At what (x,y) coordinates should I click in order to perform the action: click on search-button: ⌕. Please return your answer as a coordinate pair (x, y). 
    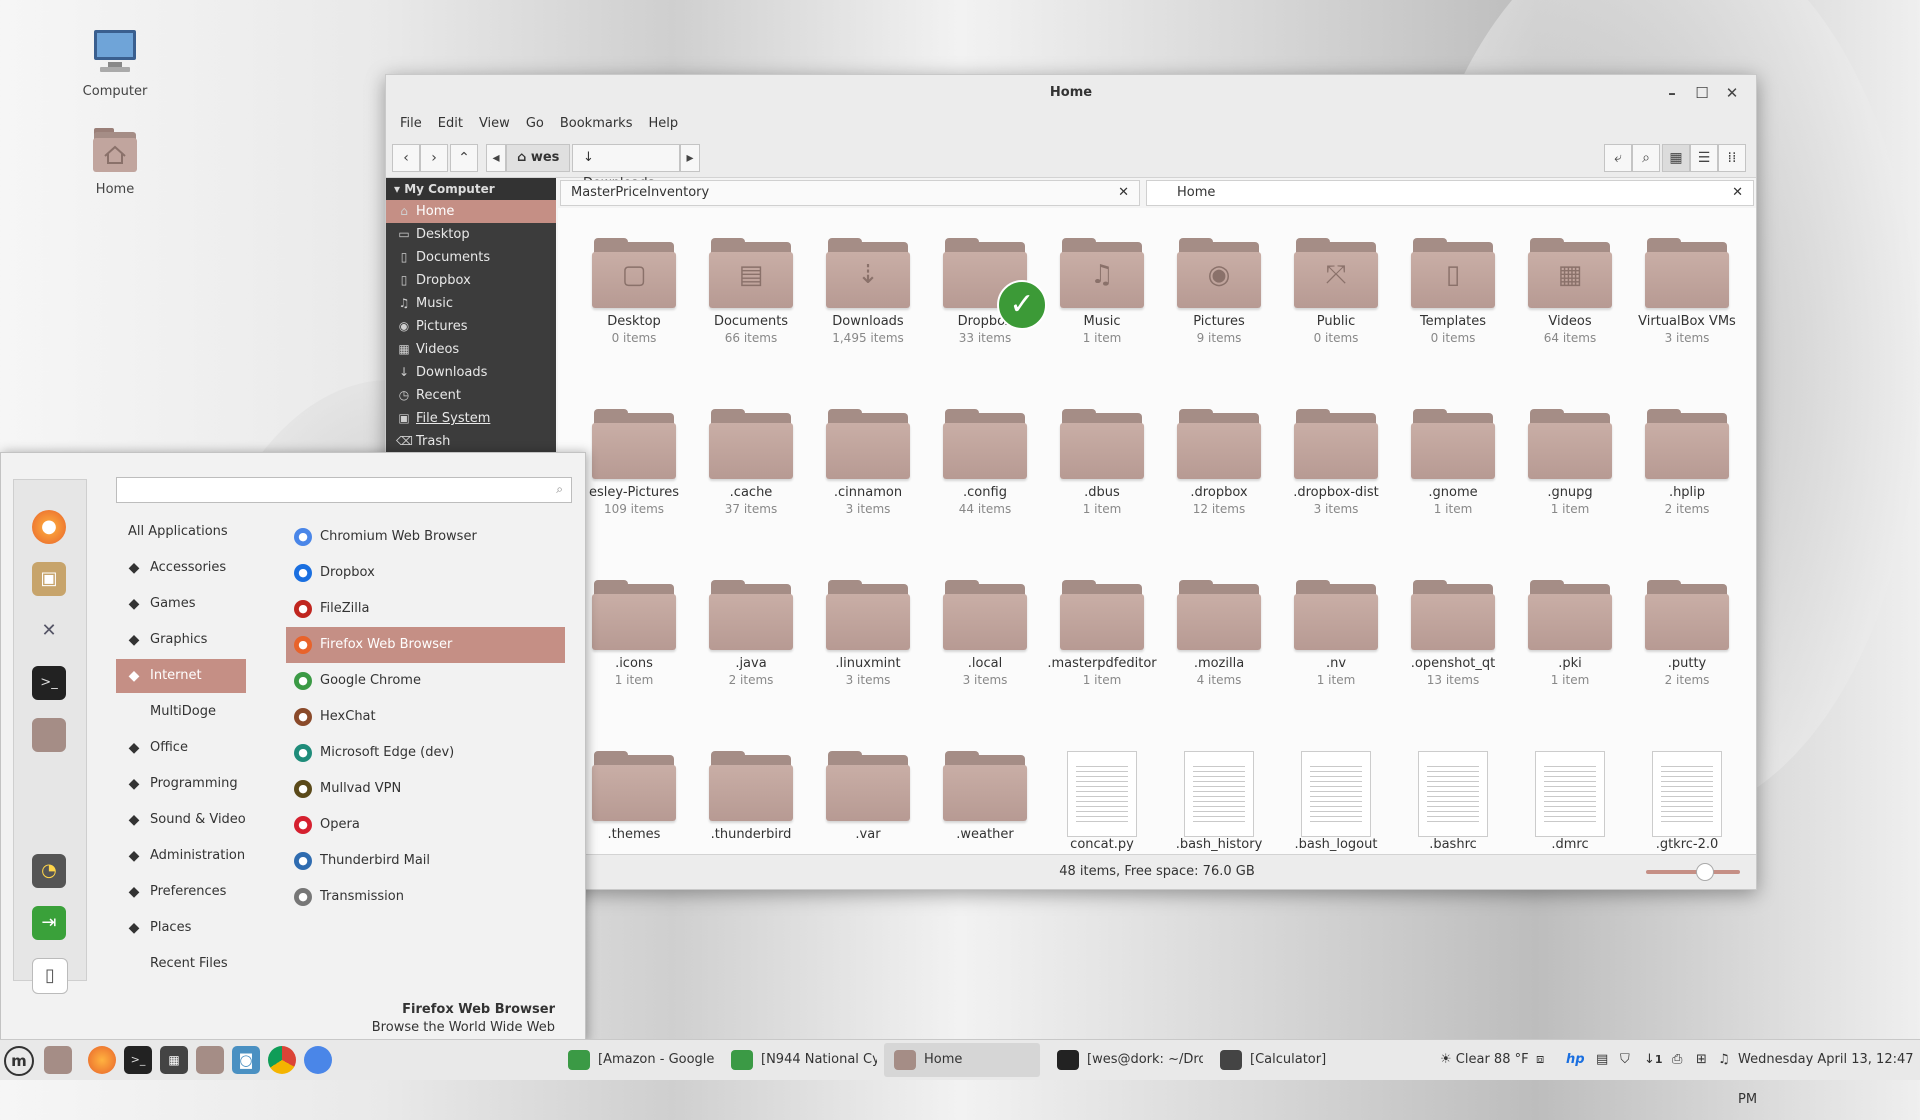
    Looking at the image, I should click on (1646, 158).